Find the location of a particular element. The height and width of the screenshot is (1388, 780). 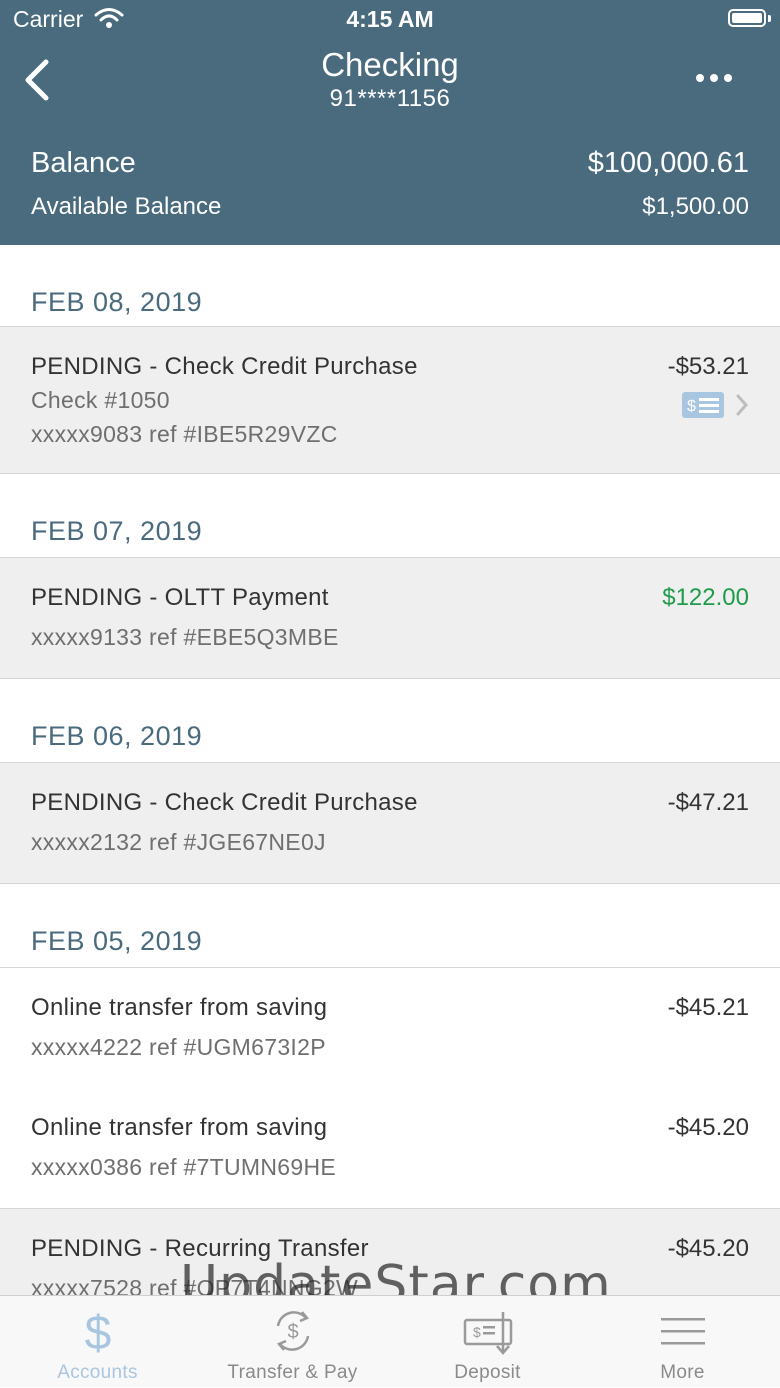

transaction-reference: xxxxx2132 ref #JGE67NE0J is located at coordinates (178, 842).